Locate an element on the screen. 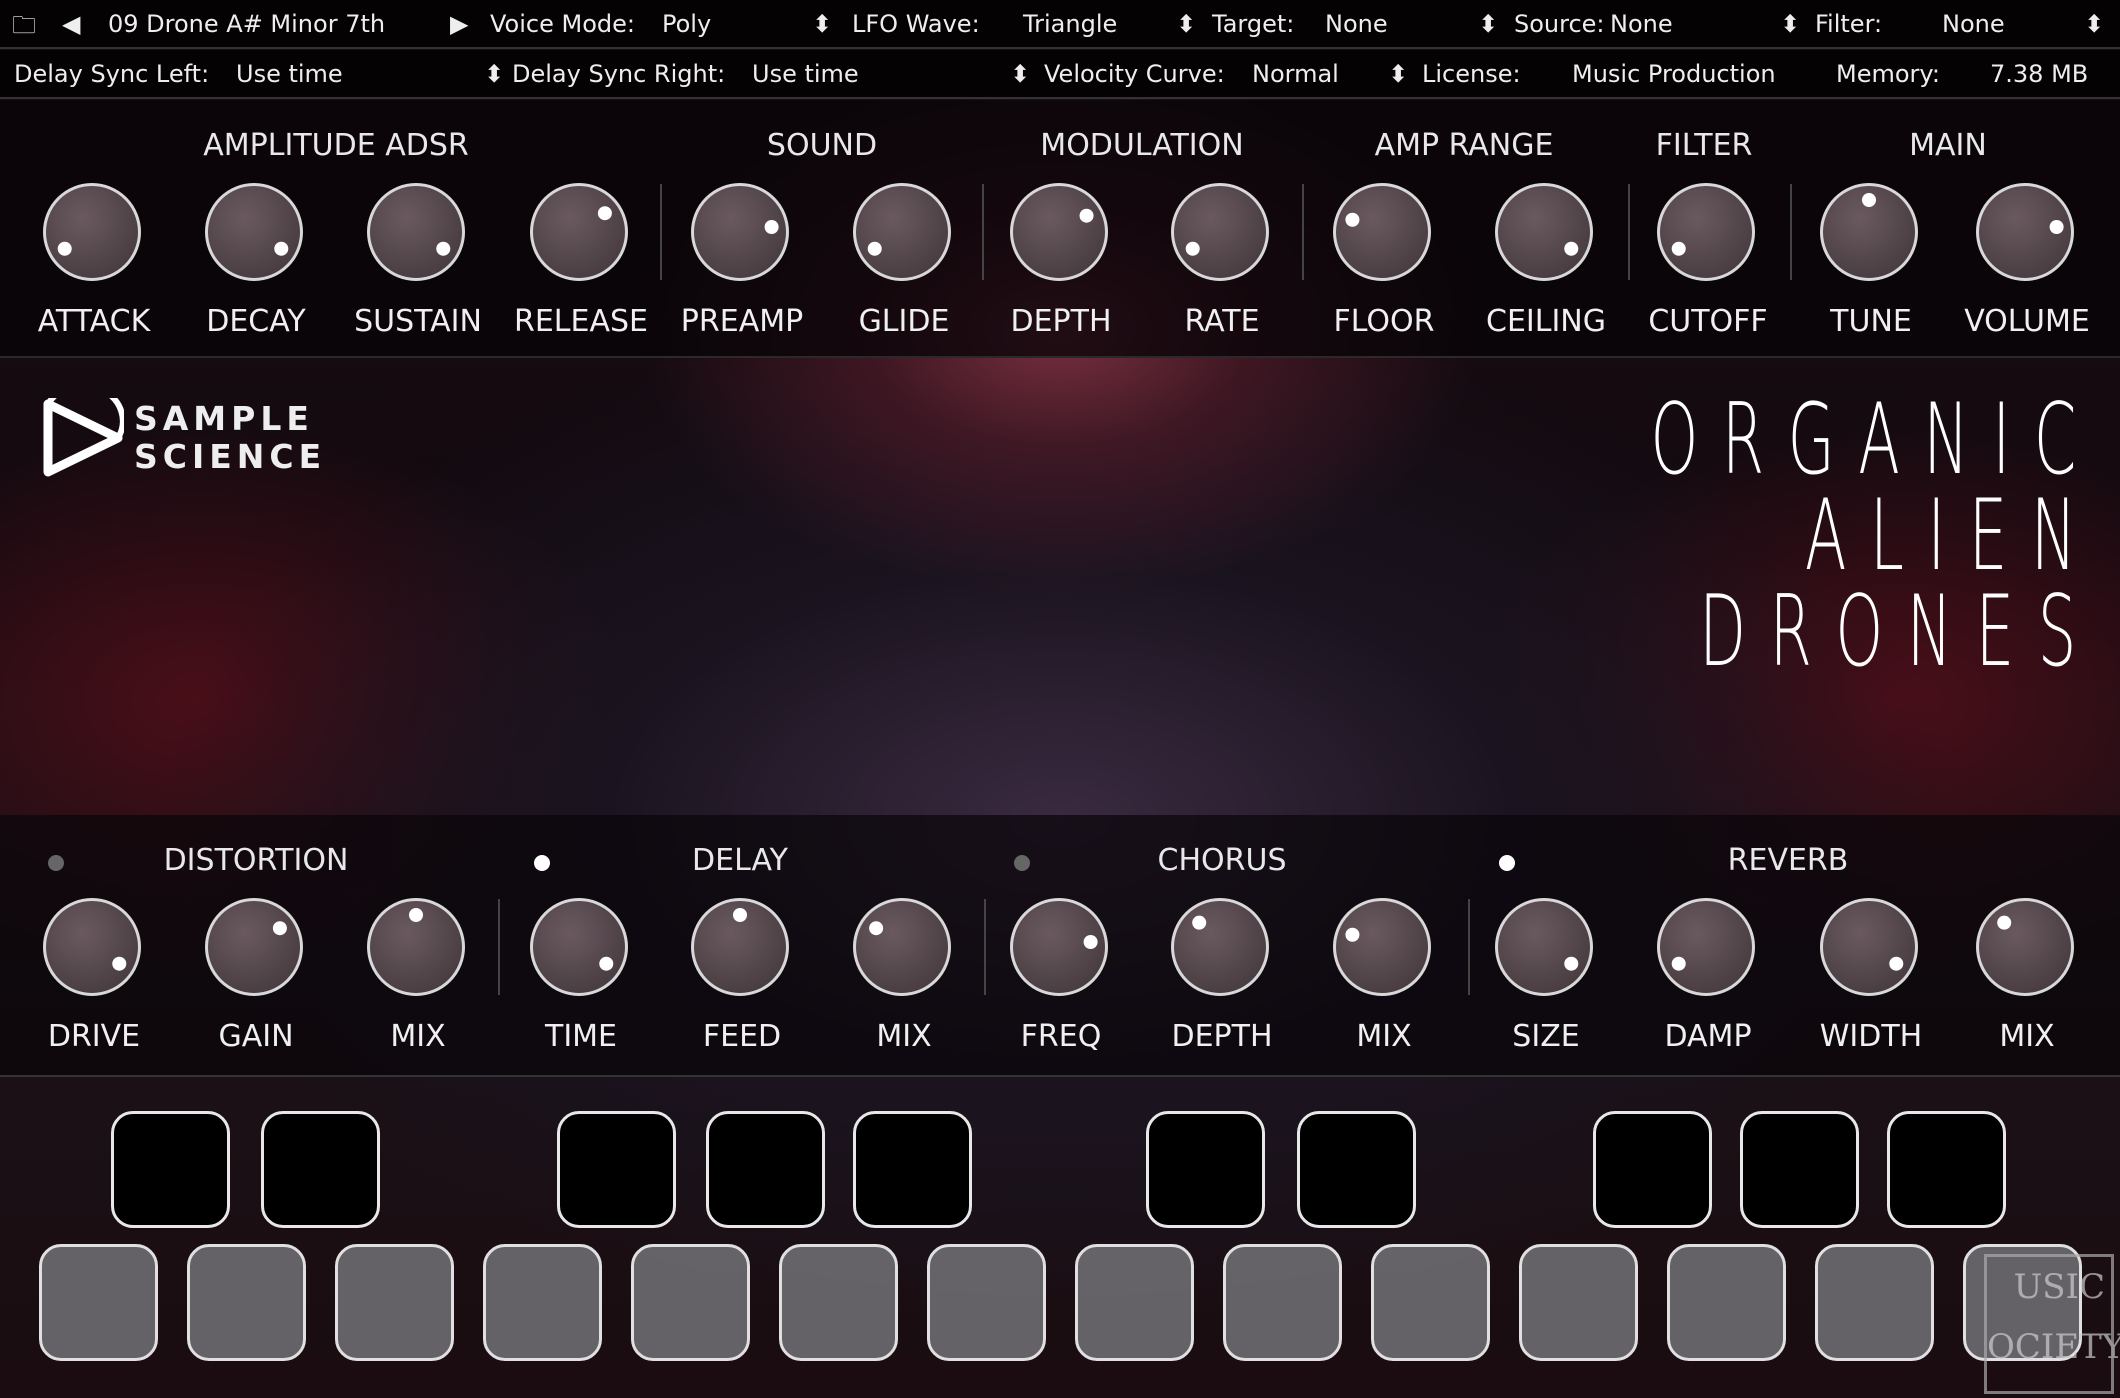  knob-volume is located at coordinates (2025, 232).